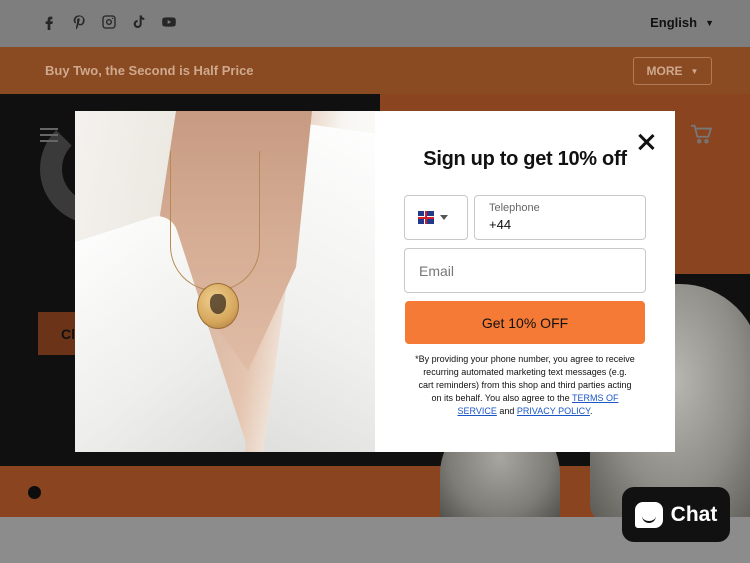  What do you see at coordinates (694, 514) in the screenshot?
I see `chat-label: Chat` at bounding box center [694, 514].